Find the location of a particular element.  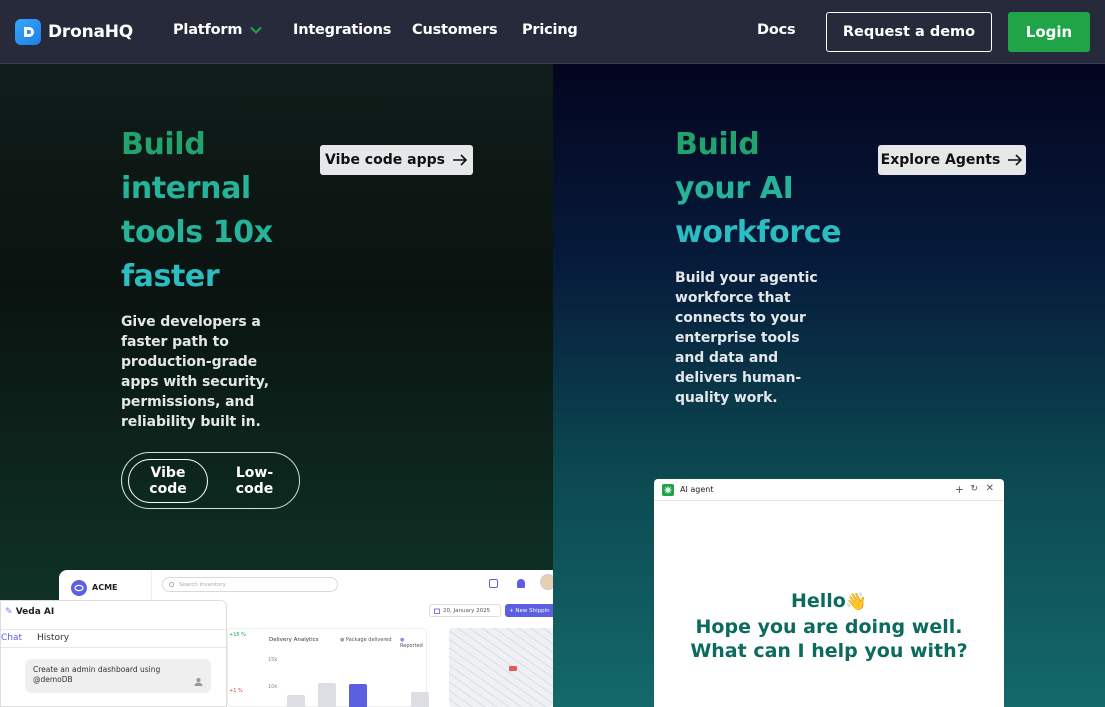

desc-line: Give developers a is located at coordinates (191, 322).